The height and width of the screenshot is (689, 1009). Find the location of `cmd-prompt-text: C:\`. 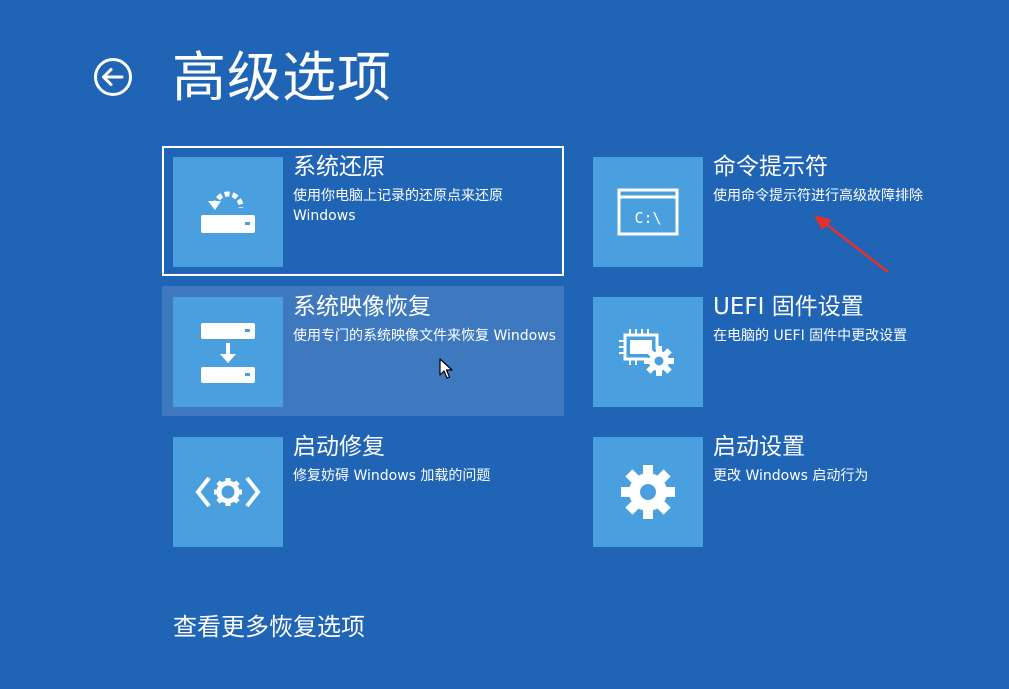

cmd-prompt-text: C:\ is located at coordinates (647, 218).